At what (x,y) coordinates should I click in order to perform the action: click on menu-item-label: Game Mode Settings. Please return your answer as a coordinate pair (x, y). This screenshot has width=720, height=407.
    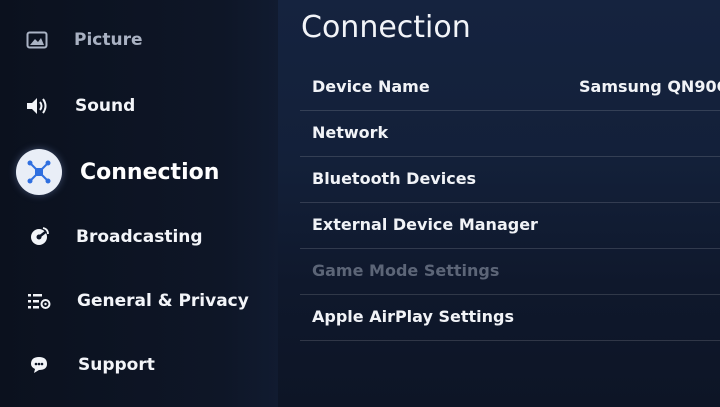
    Looking at the image, I should click on (406, 270).